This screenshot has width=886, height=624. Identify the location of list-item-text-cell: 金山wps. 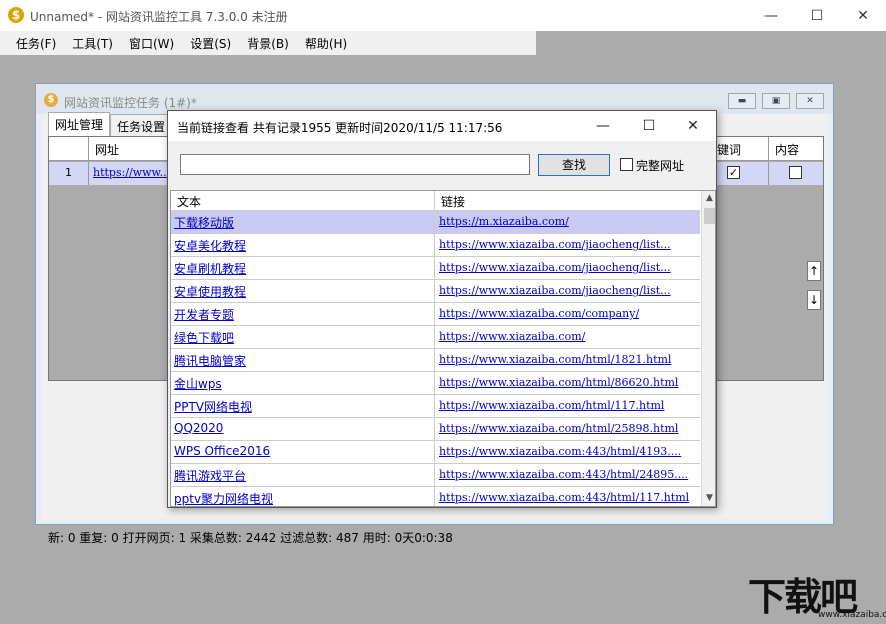
(303, 383).